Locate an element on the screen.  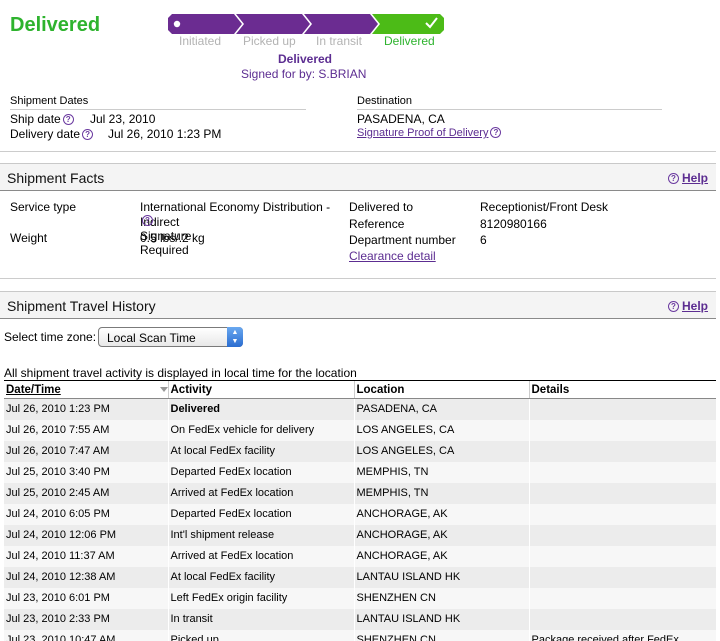
delivered-caption: Delivered is located at coordinates (305, 59).